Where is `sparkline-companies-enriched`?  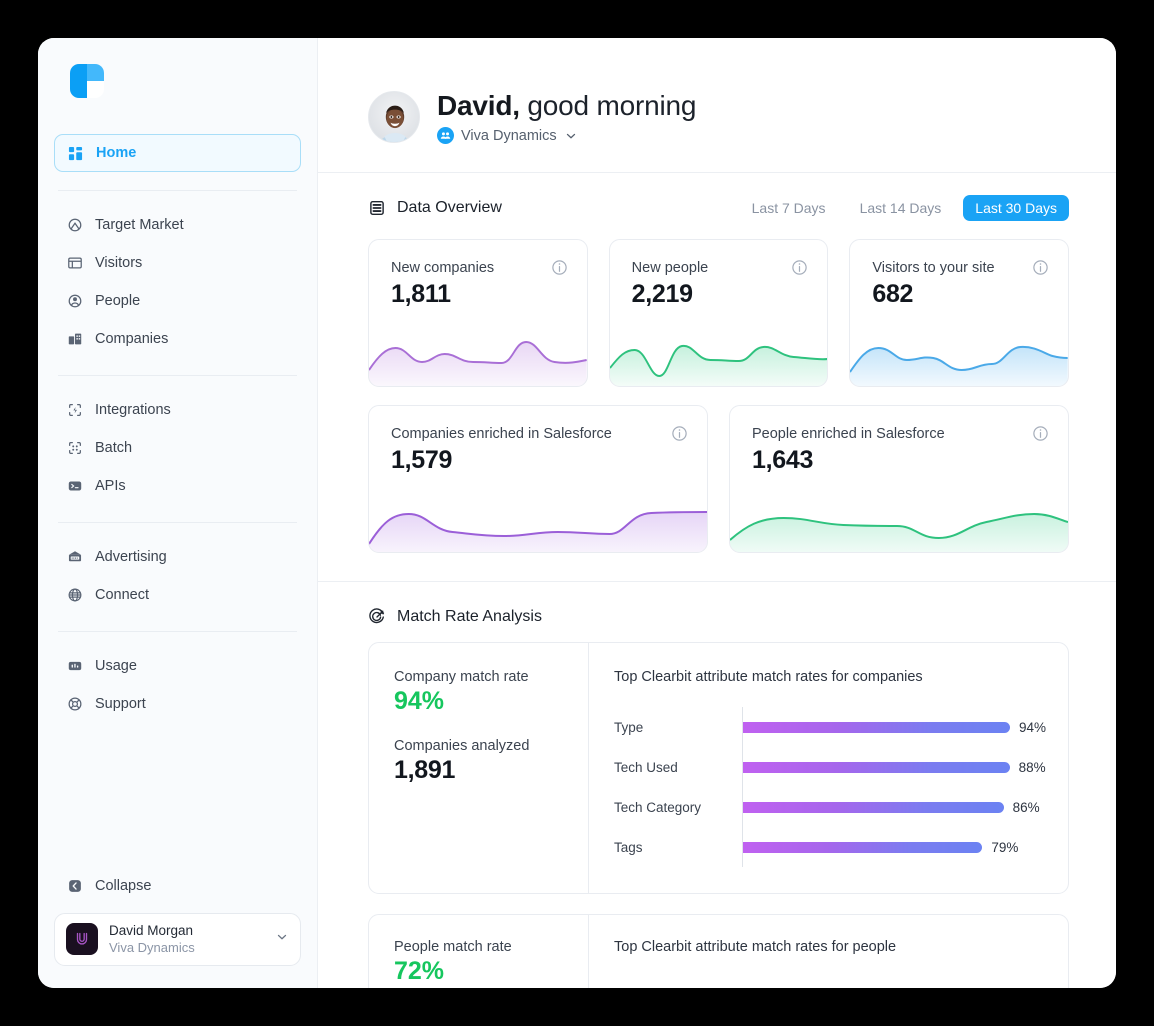 sparkline-companies-enriched is located at coordinates (538, 522).